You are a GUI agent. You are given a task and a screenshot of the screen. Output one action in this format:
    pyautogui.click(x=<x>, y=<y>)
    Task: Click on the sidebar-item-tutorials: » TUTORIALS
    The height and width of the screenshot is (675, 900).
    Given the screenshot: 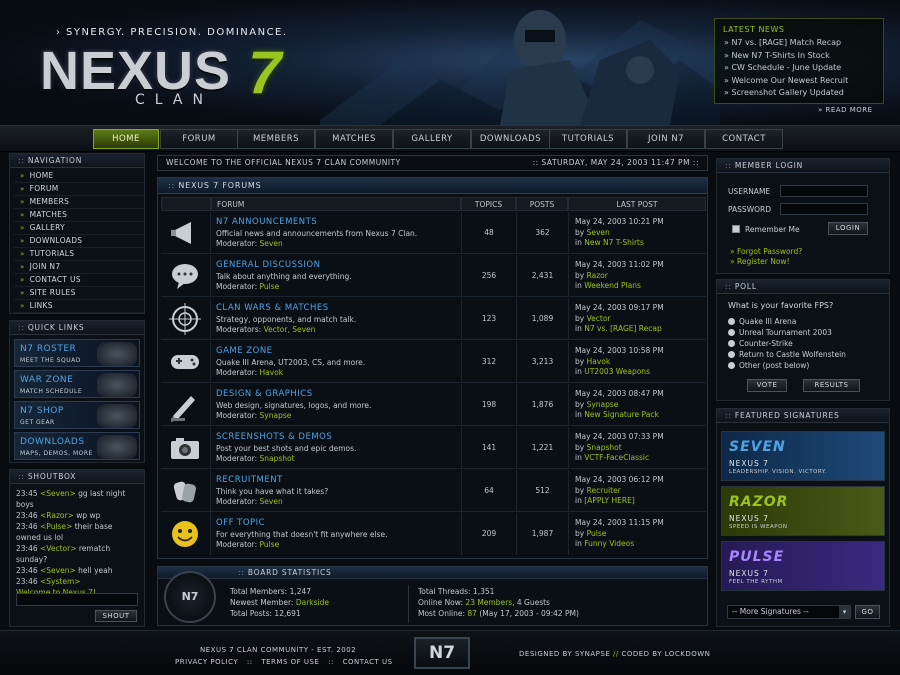 What is the action you would take?
    pyautogui.click(x=79, y=254)
    